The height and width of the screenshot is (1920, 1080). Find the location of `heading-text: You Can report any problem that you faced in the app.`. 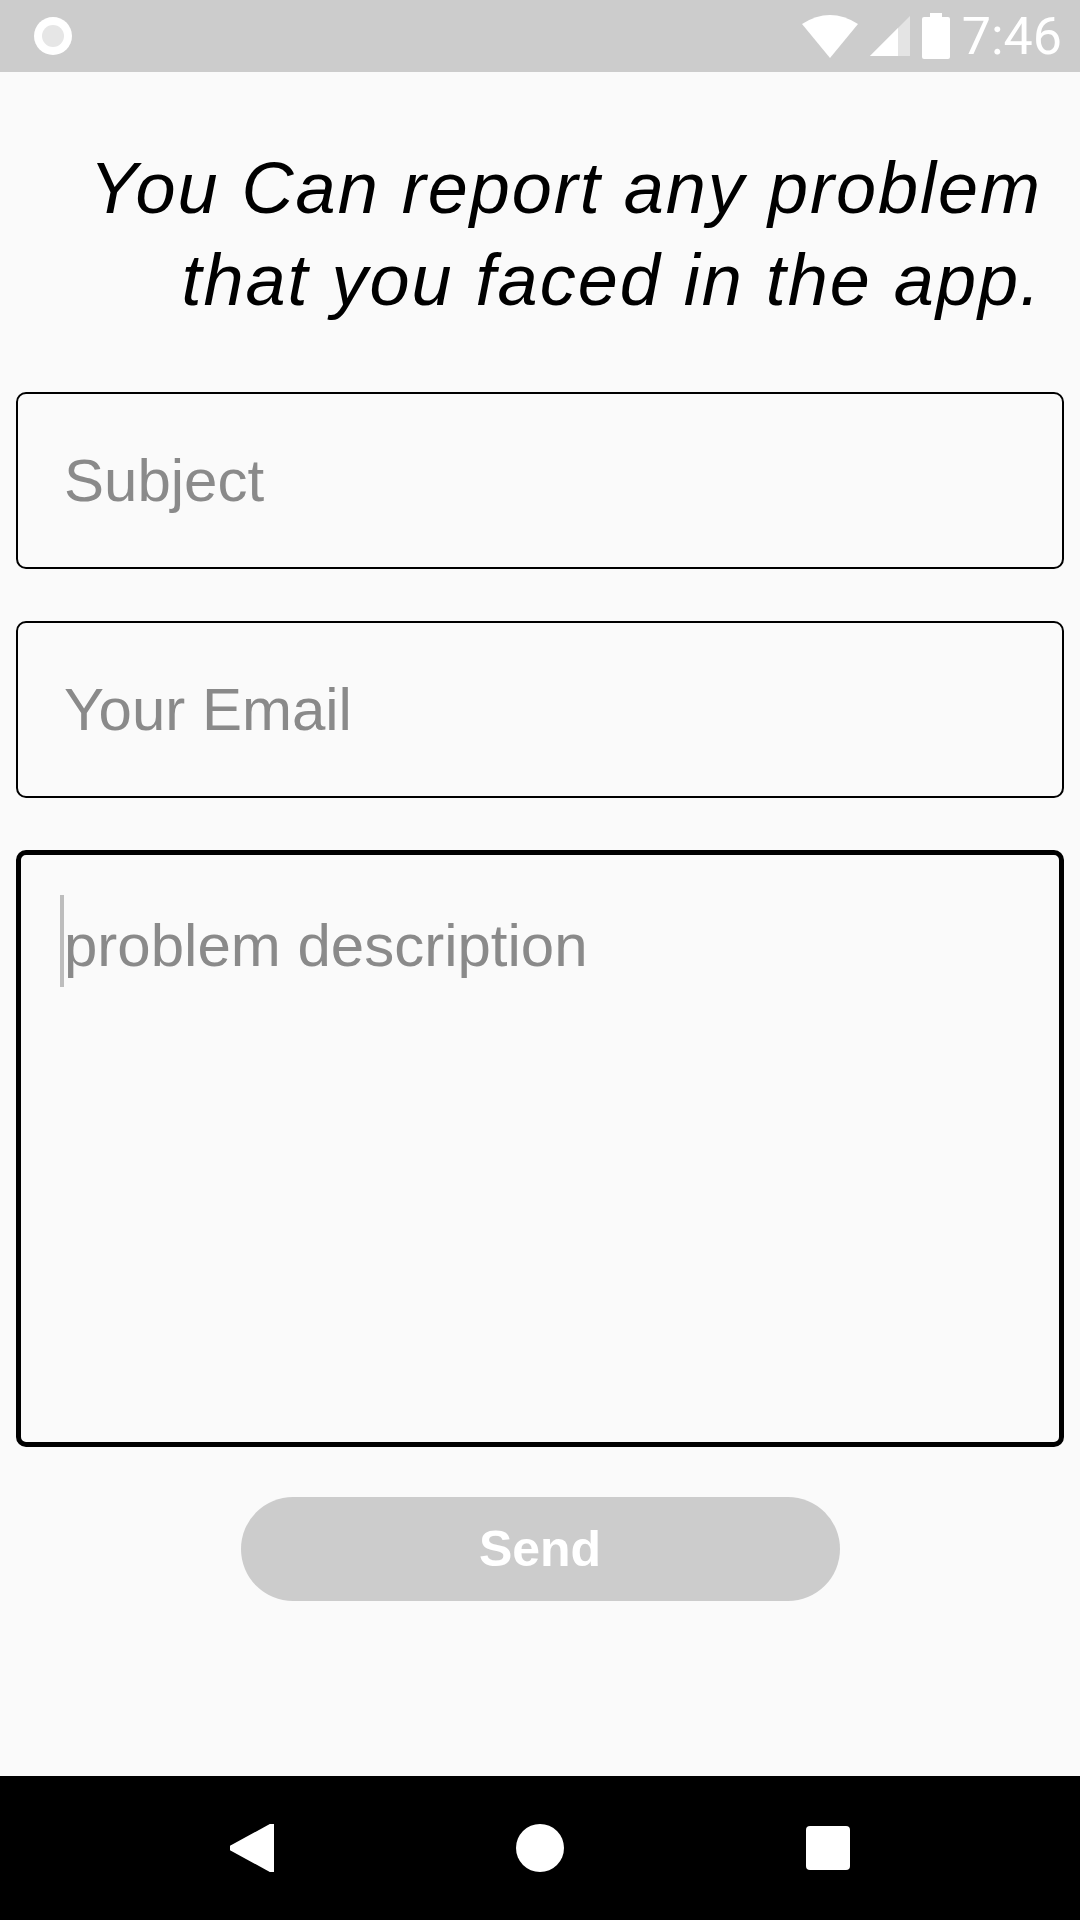

heading-text: You Can report any problem that you faced in the app. is located at coordinates (565, 234).